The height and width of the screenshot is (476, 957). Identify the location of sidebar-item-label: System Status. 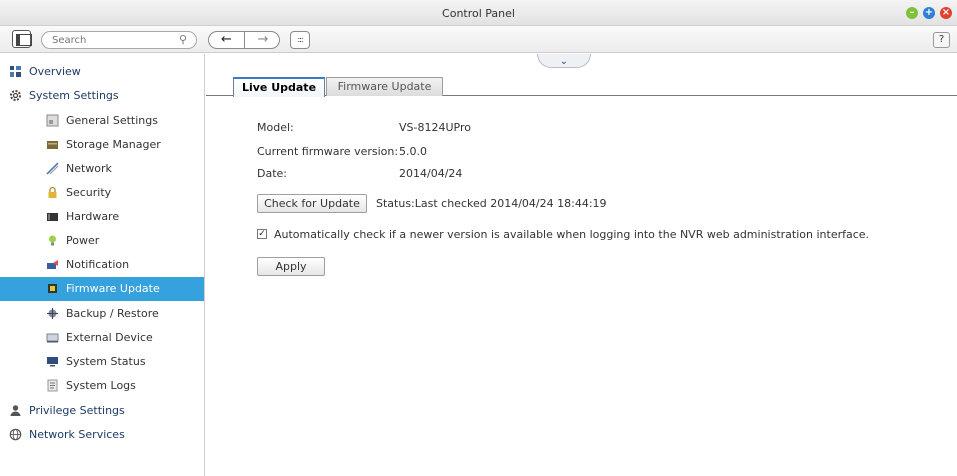
(106, 361).